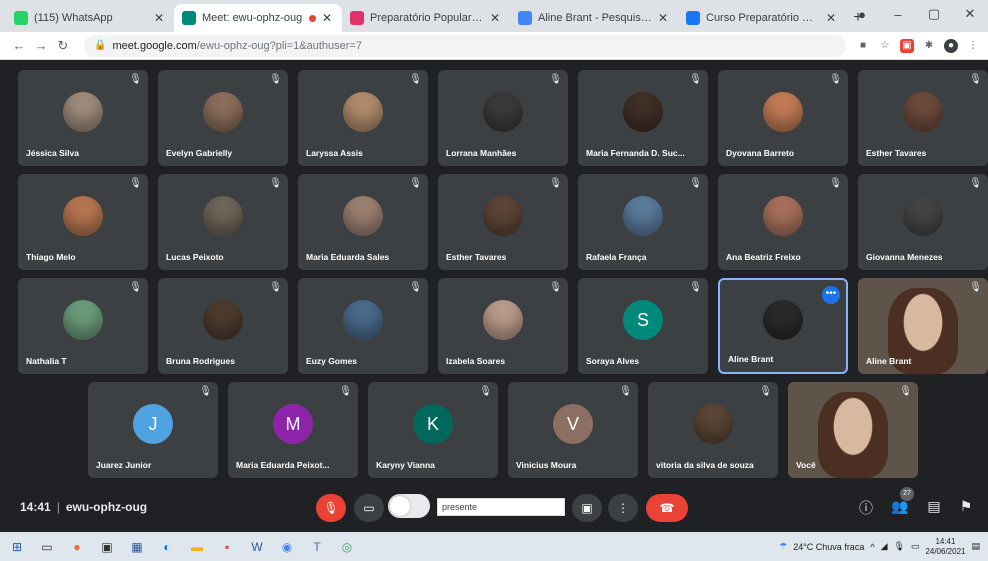 Image resolution: width=988 pixels, height=561 pixels. Describe the element at coordinates (347, 547) in the screenshot. I see `app-2-icon: ◎` at that location.